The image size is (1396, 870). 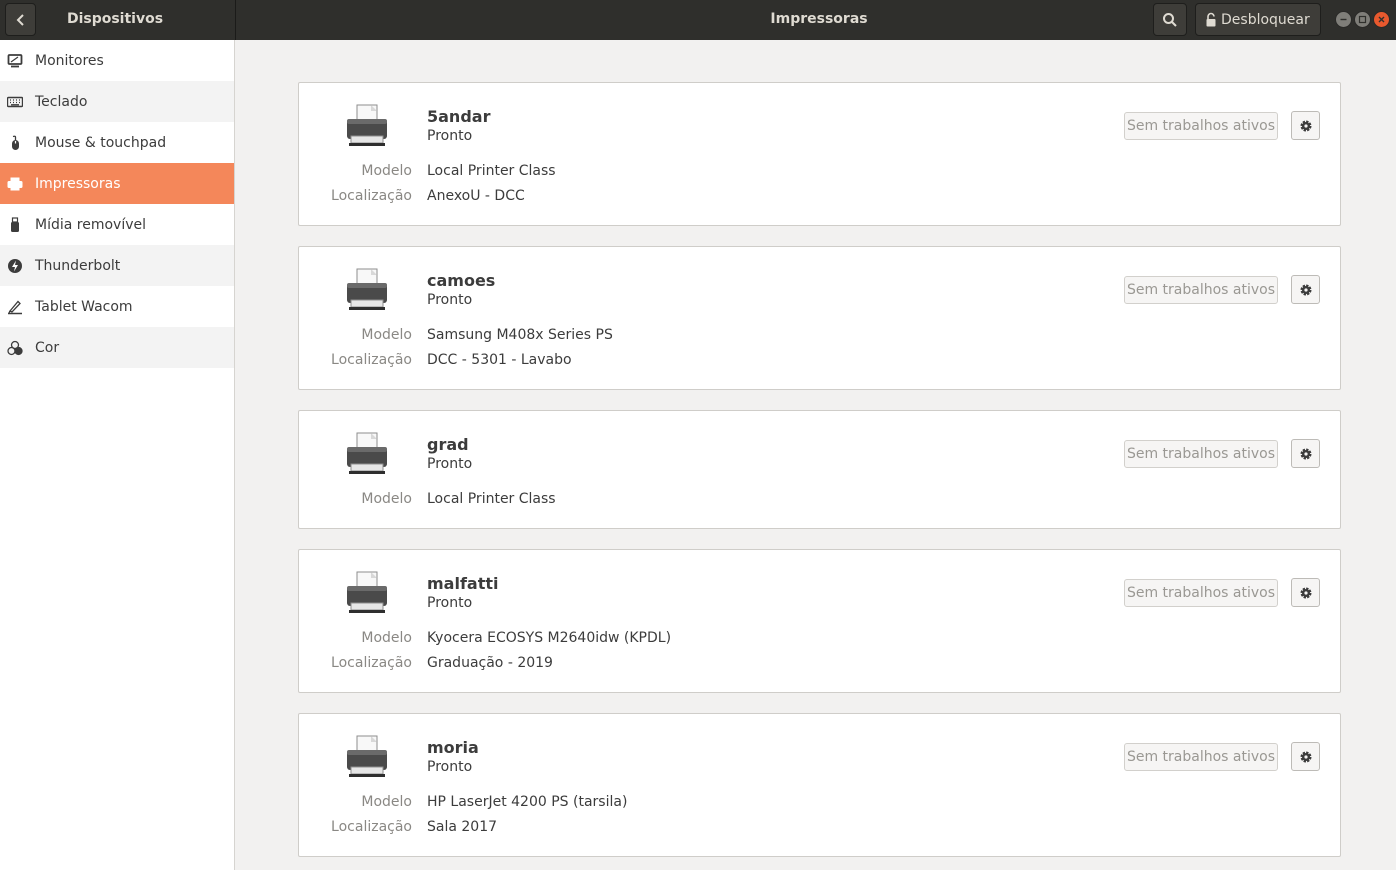 What do you see at coordinates (117, 101) in the screenshot?
I see `sidebar-item-teclado: Teclado` at bounding box center [117, 101].